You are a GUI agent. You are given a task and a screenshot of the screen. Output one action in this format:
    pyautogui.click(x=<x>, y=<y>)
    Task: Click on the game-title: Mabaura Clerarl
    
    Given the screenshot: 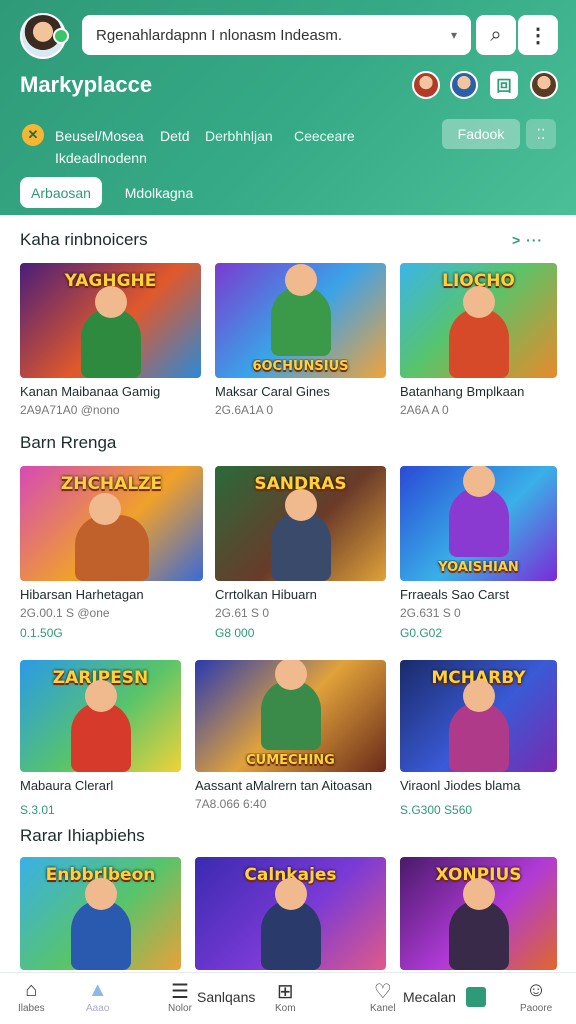 What is the action you would take?
    pyautogui.click(x=67, y=785)
    